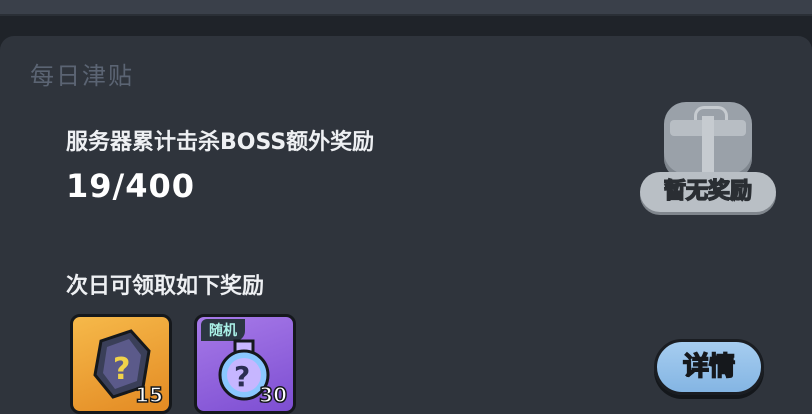  I want to click on details-button: 详情, so click(709, 367).